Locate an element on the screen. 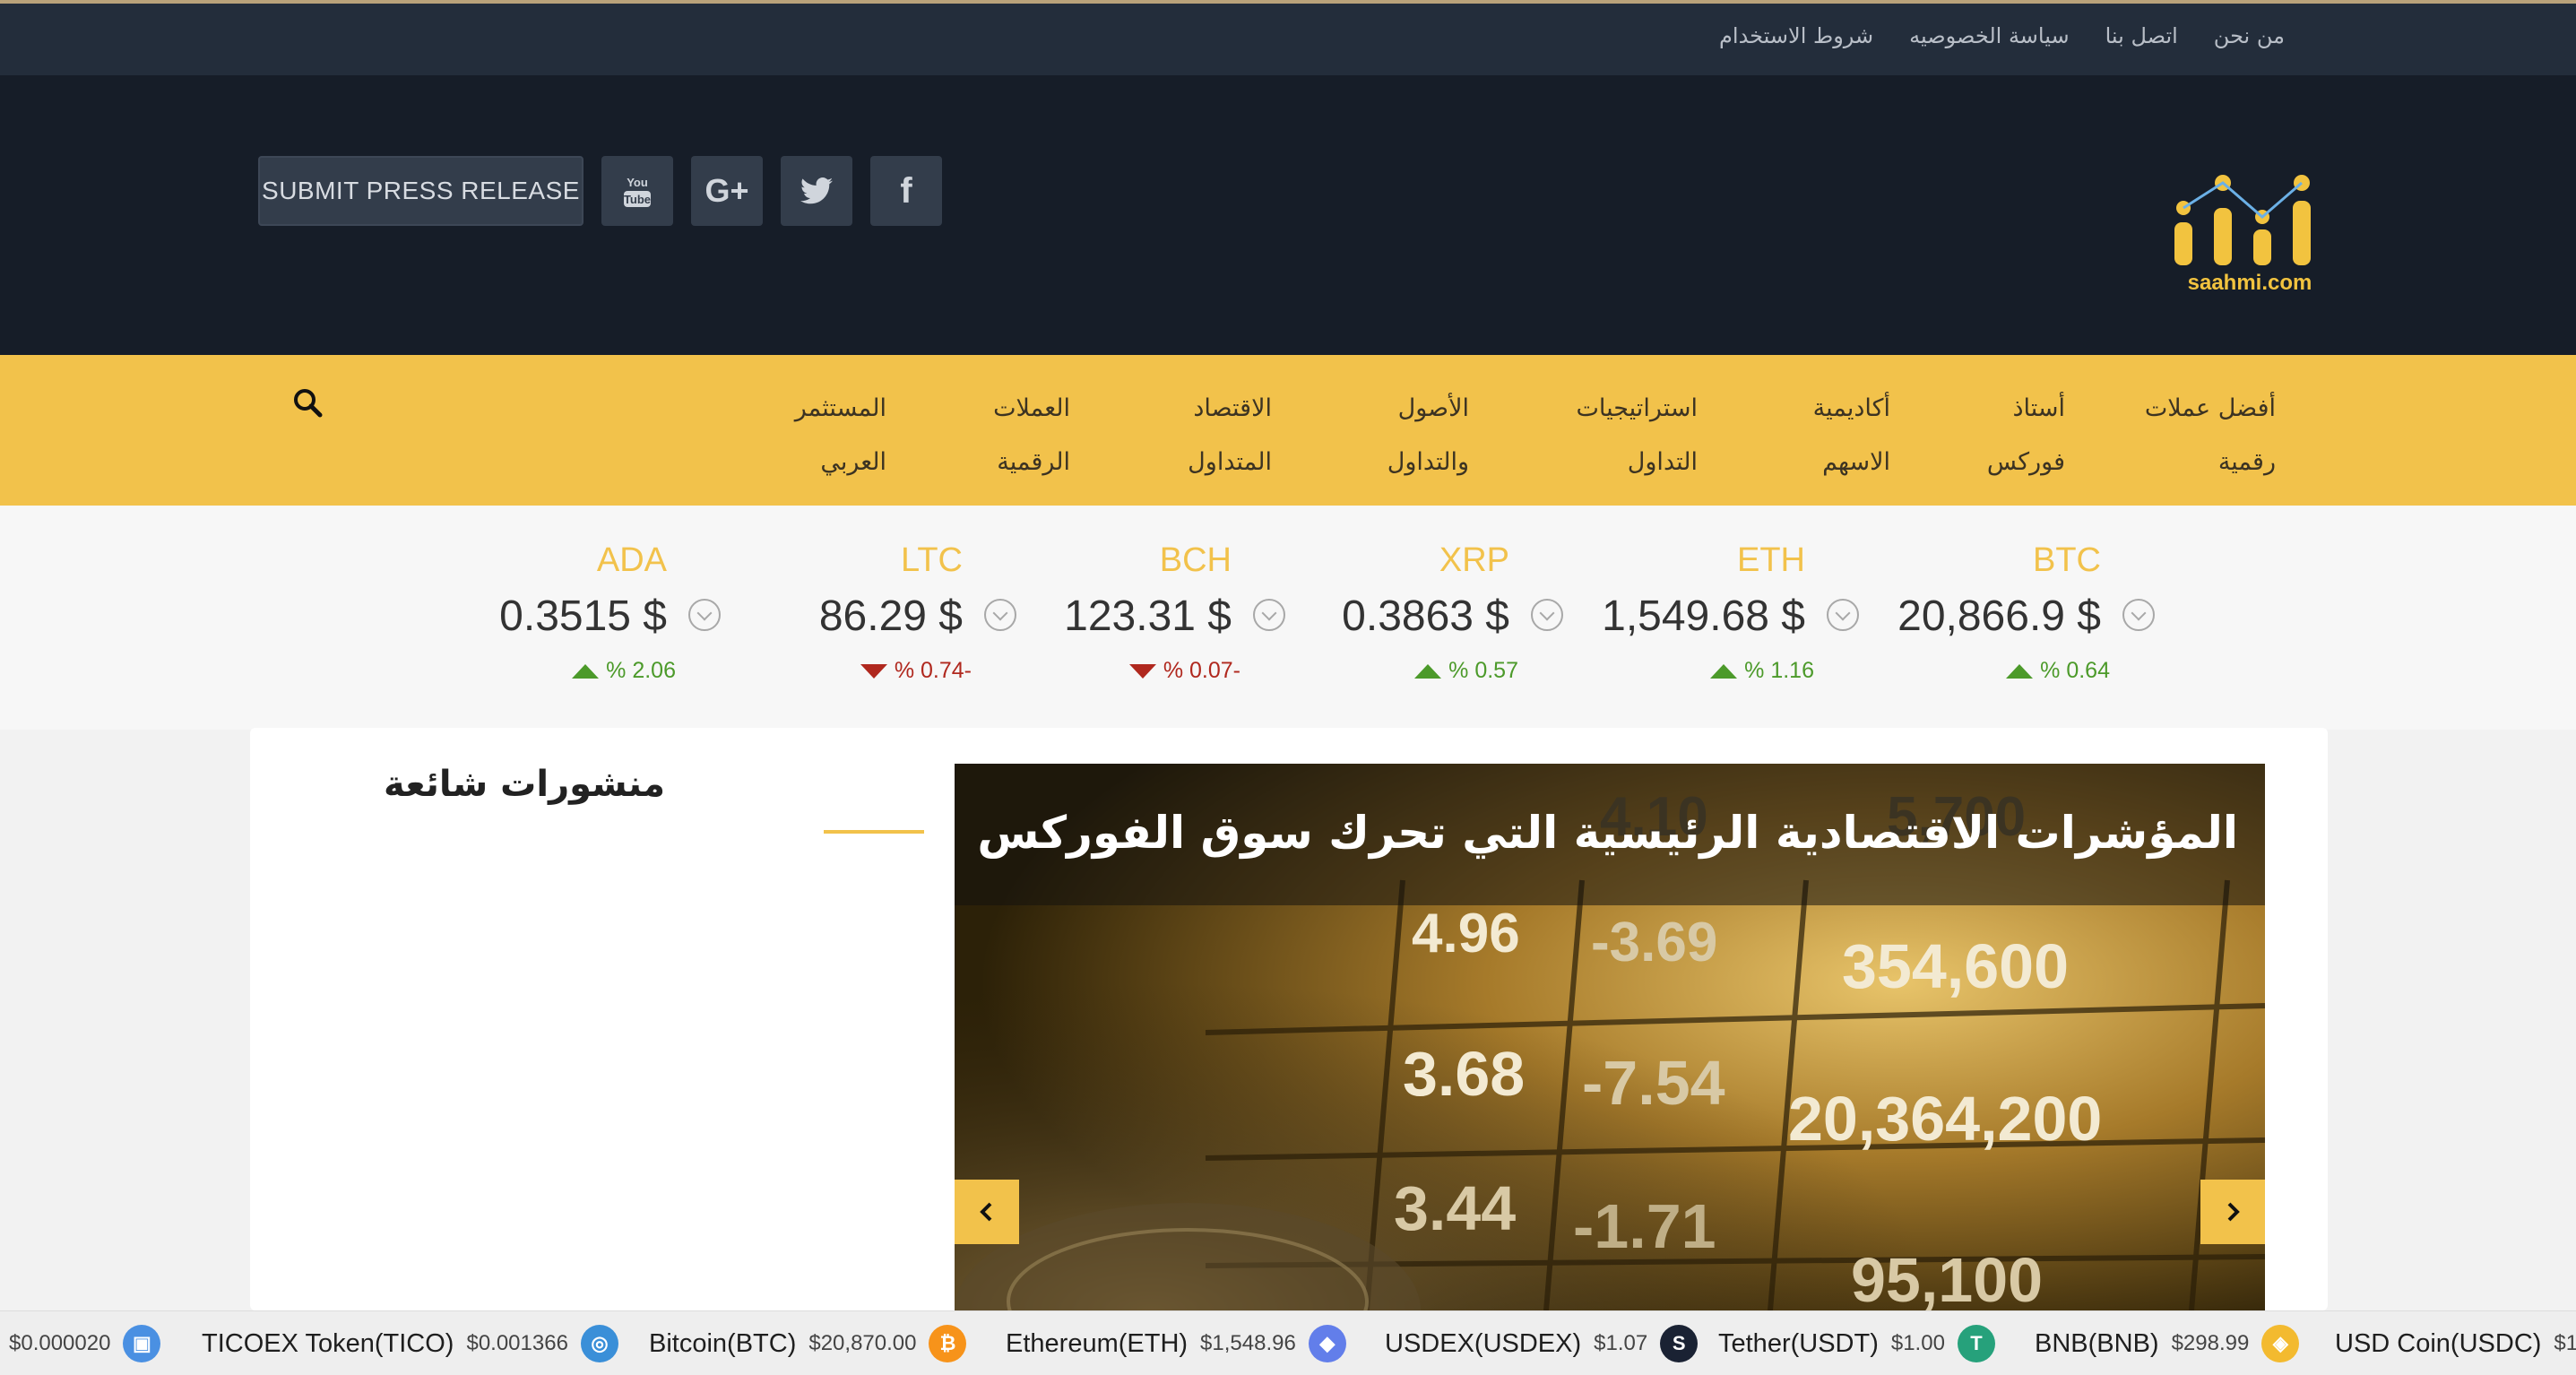 The image size is (2576, 1375). coin-price: $0.000020 is located at coordinates (60, 1343).